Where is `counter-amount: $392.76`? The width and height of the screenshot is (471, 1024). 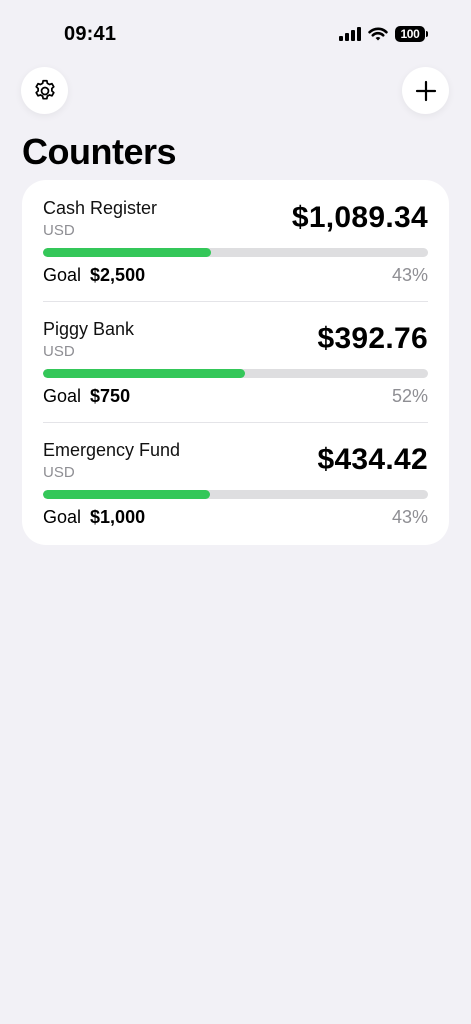
counter-amount: $392.76 is located at coordinates (372, 338).